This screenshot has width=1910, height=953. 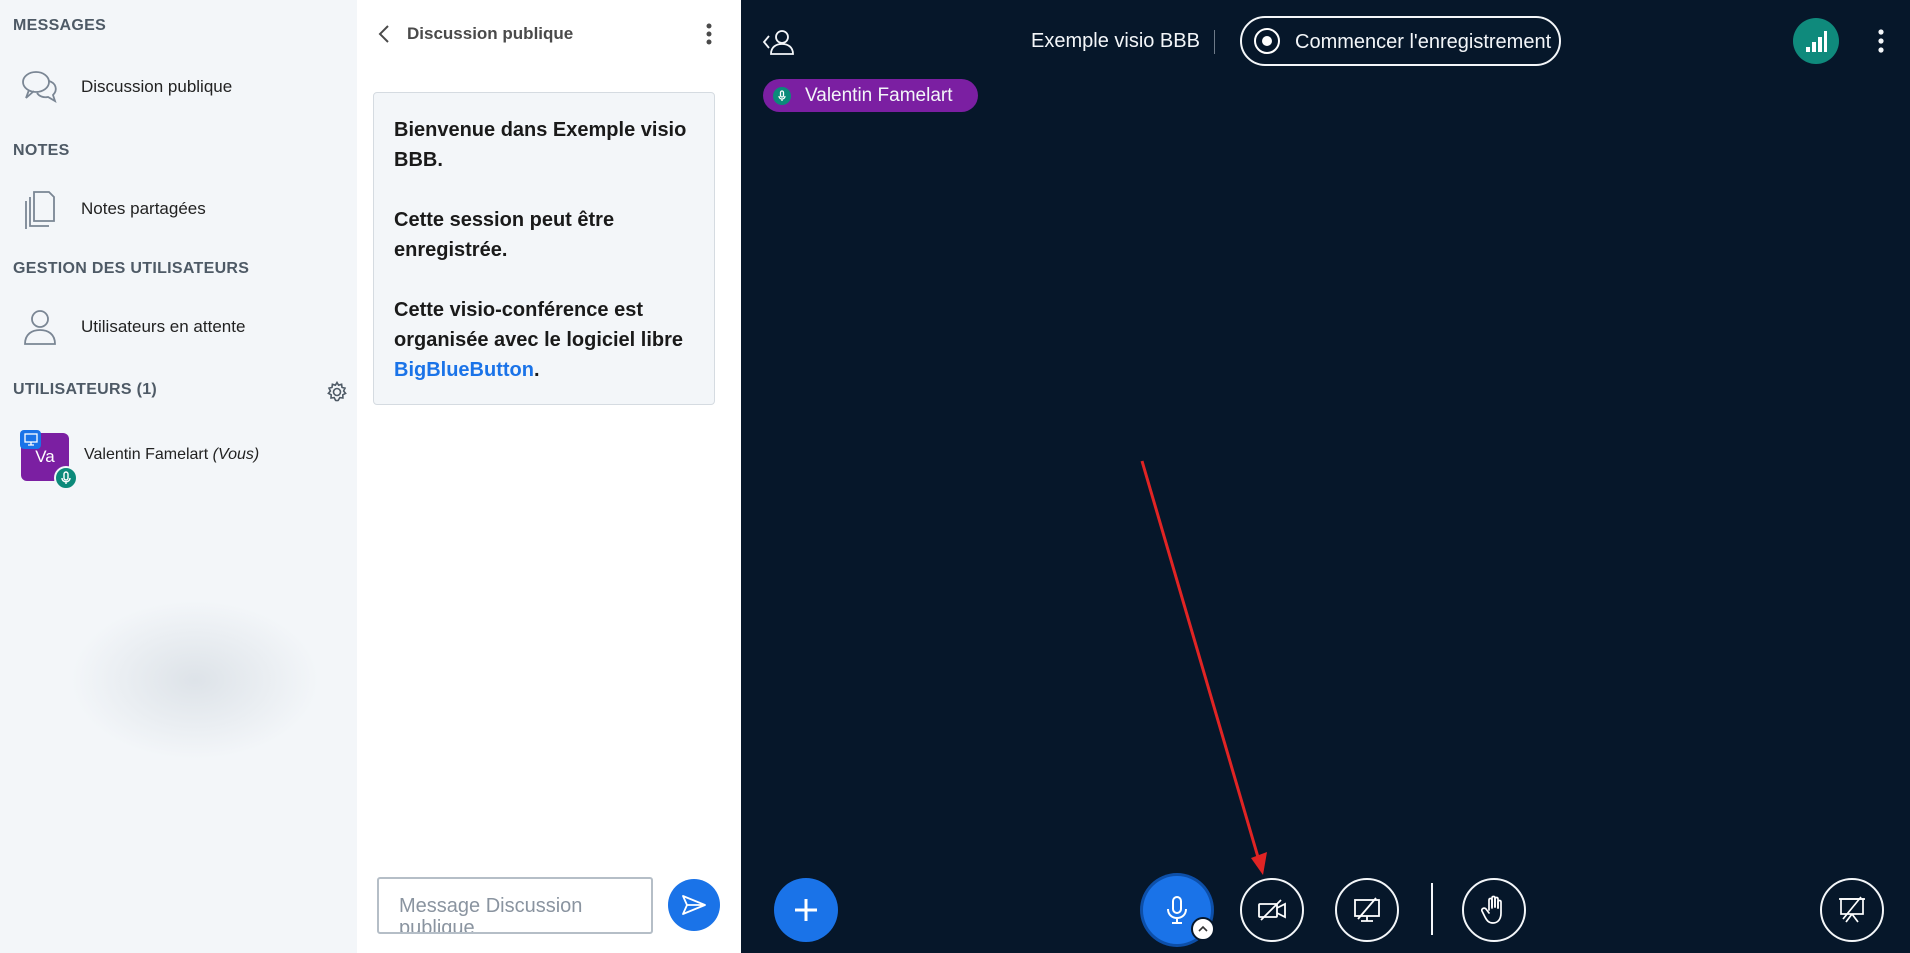 What do you see at coordinates (195, 680) in the screenshot?
I see `background-decoration` at bounding box center [195, 680].